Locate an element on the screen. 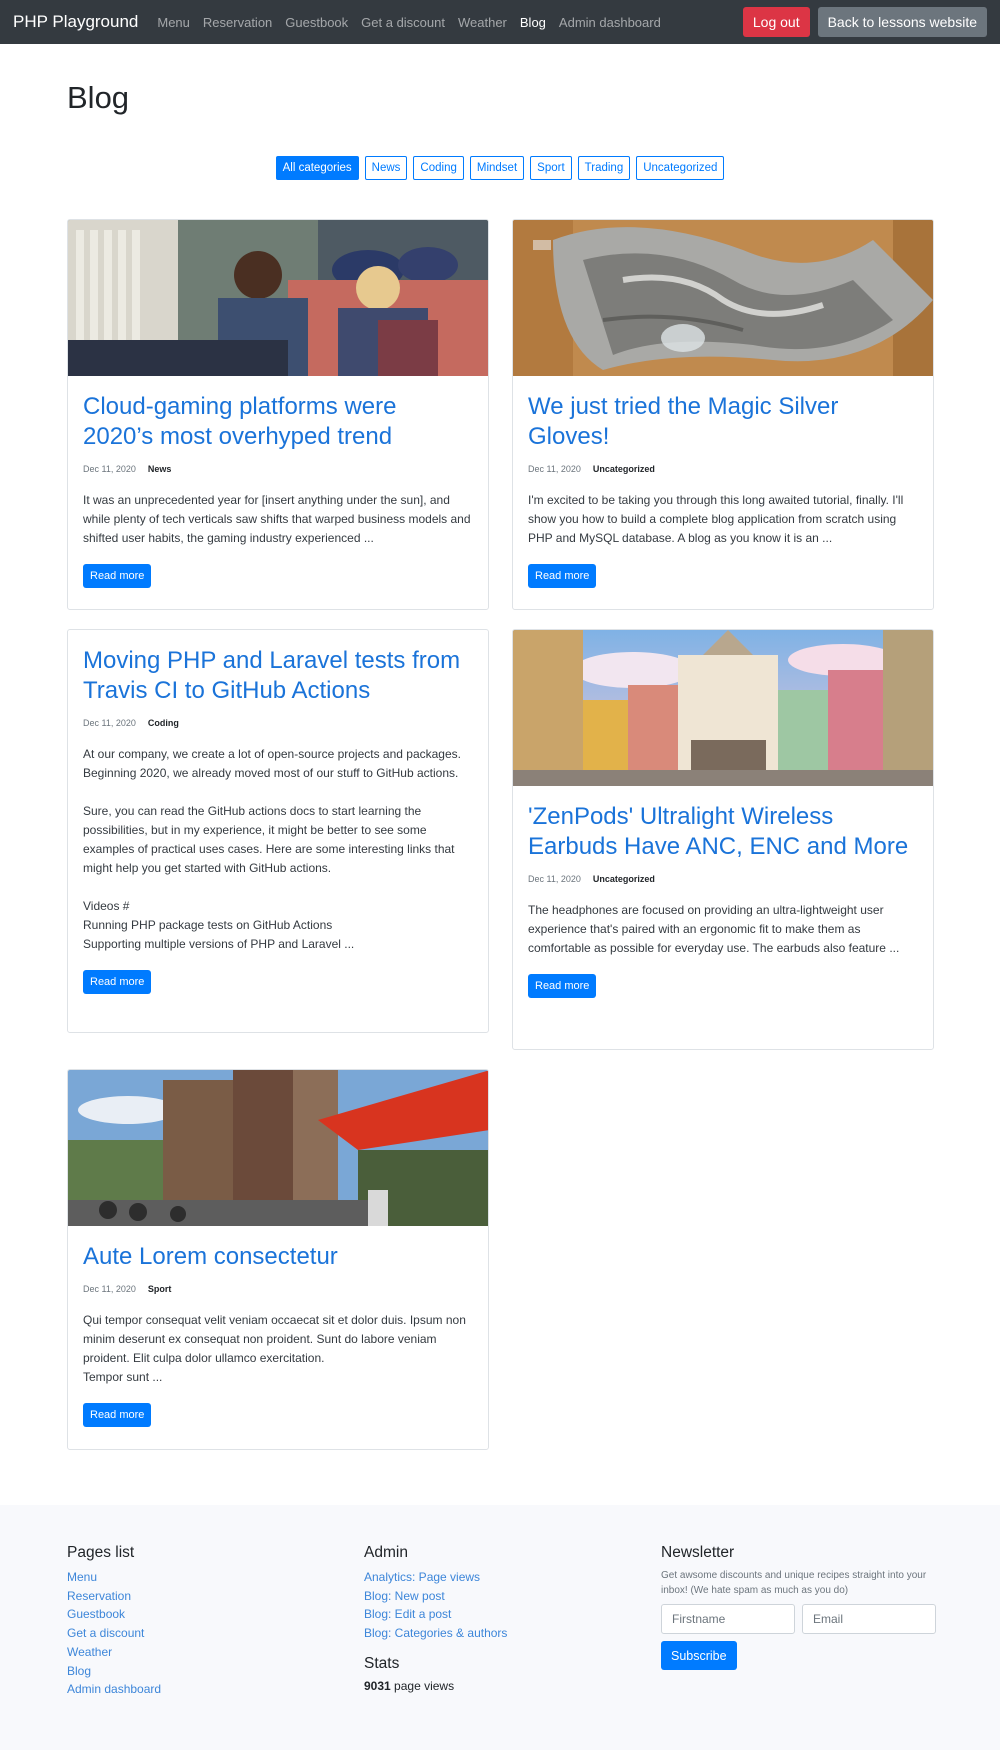 The image size is (1000, 1750). footer-link-guestbook: Guestbook is located at coordinates (114, 1614).